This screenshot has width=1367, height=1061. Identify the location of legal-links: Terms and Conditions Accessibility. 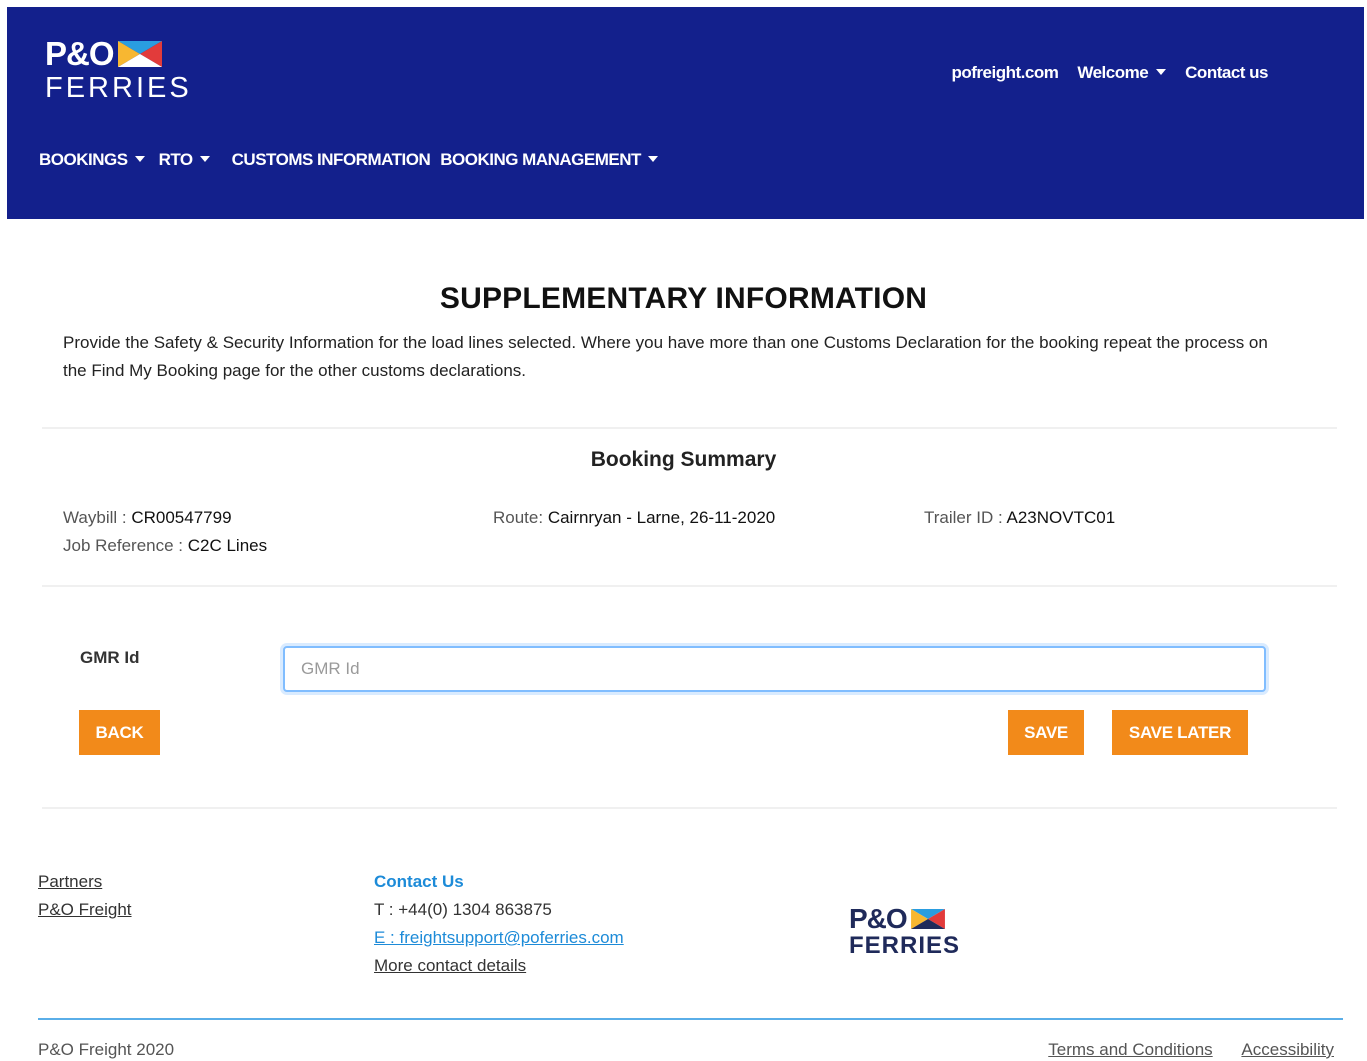
(1179, 1050).